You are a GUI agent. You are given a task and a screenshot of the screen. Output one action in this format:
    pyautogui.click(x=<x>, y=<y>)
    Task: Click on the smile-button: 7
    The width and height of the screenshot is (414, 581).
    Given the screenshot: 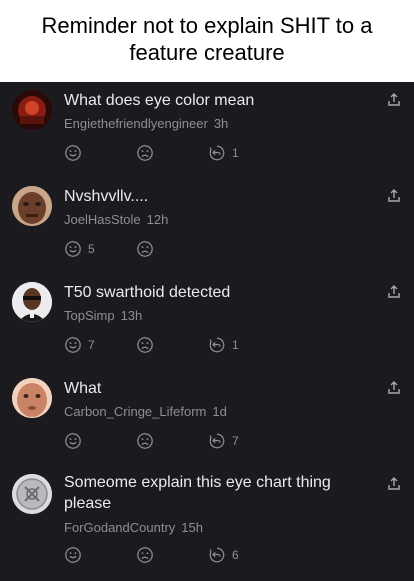 What is the action you would take?
    pyautogui.click(x=79, y=345)
    